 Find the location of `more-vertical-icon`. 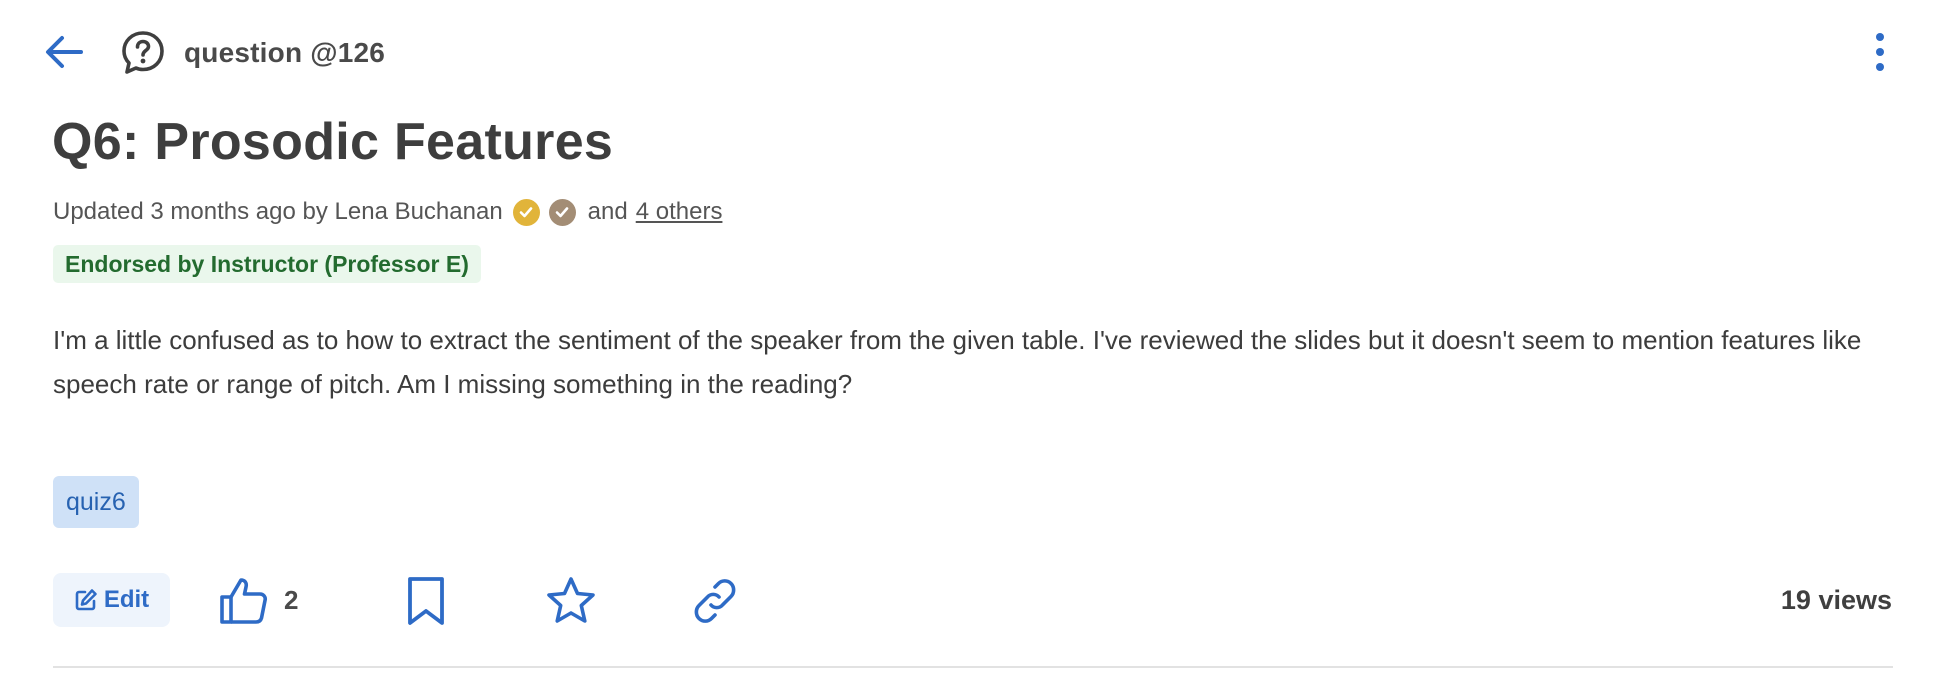

more-vertical-icon is located at coordinates (1880, 37).